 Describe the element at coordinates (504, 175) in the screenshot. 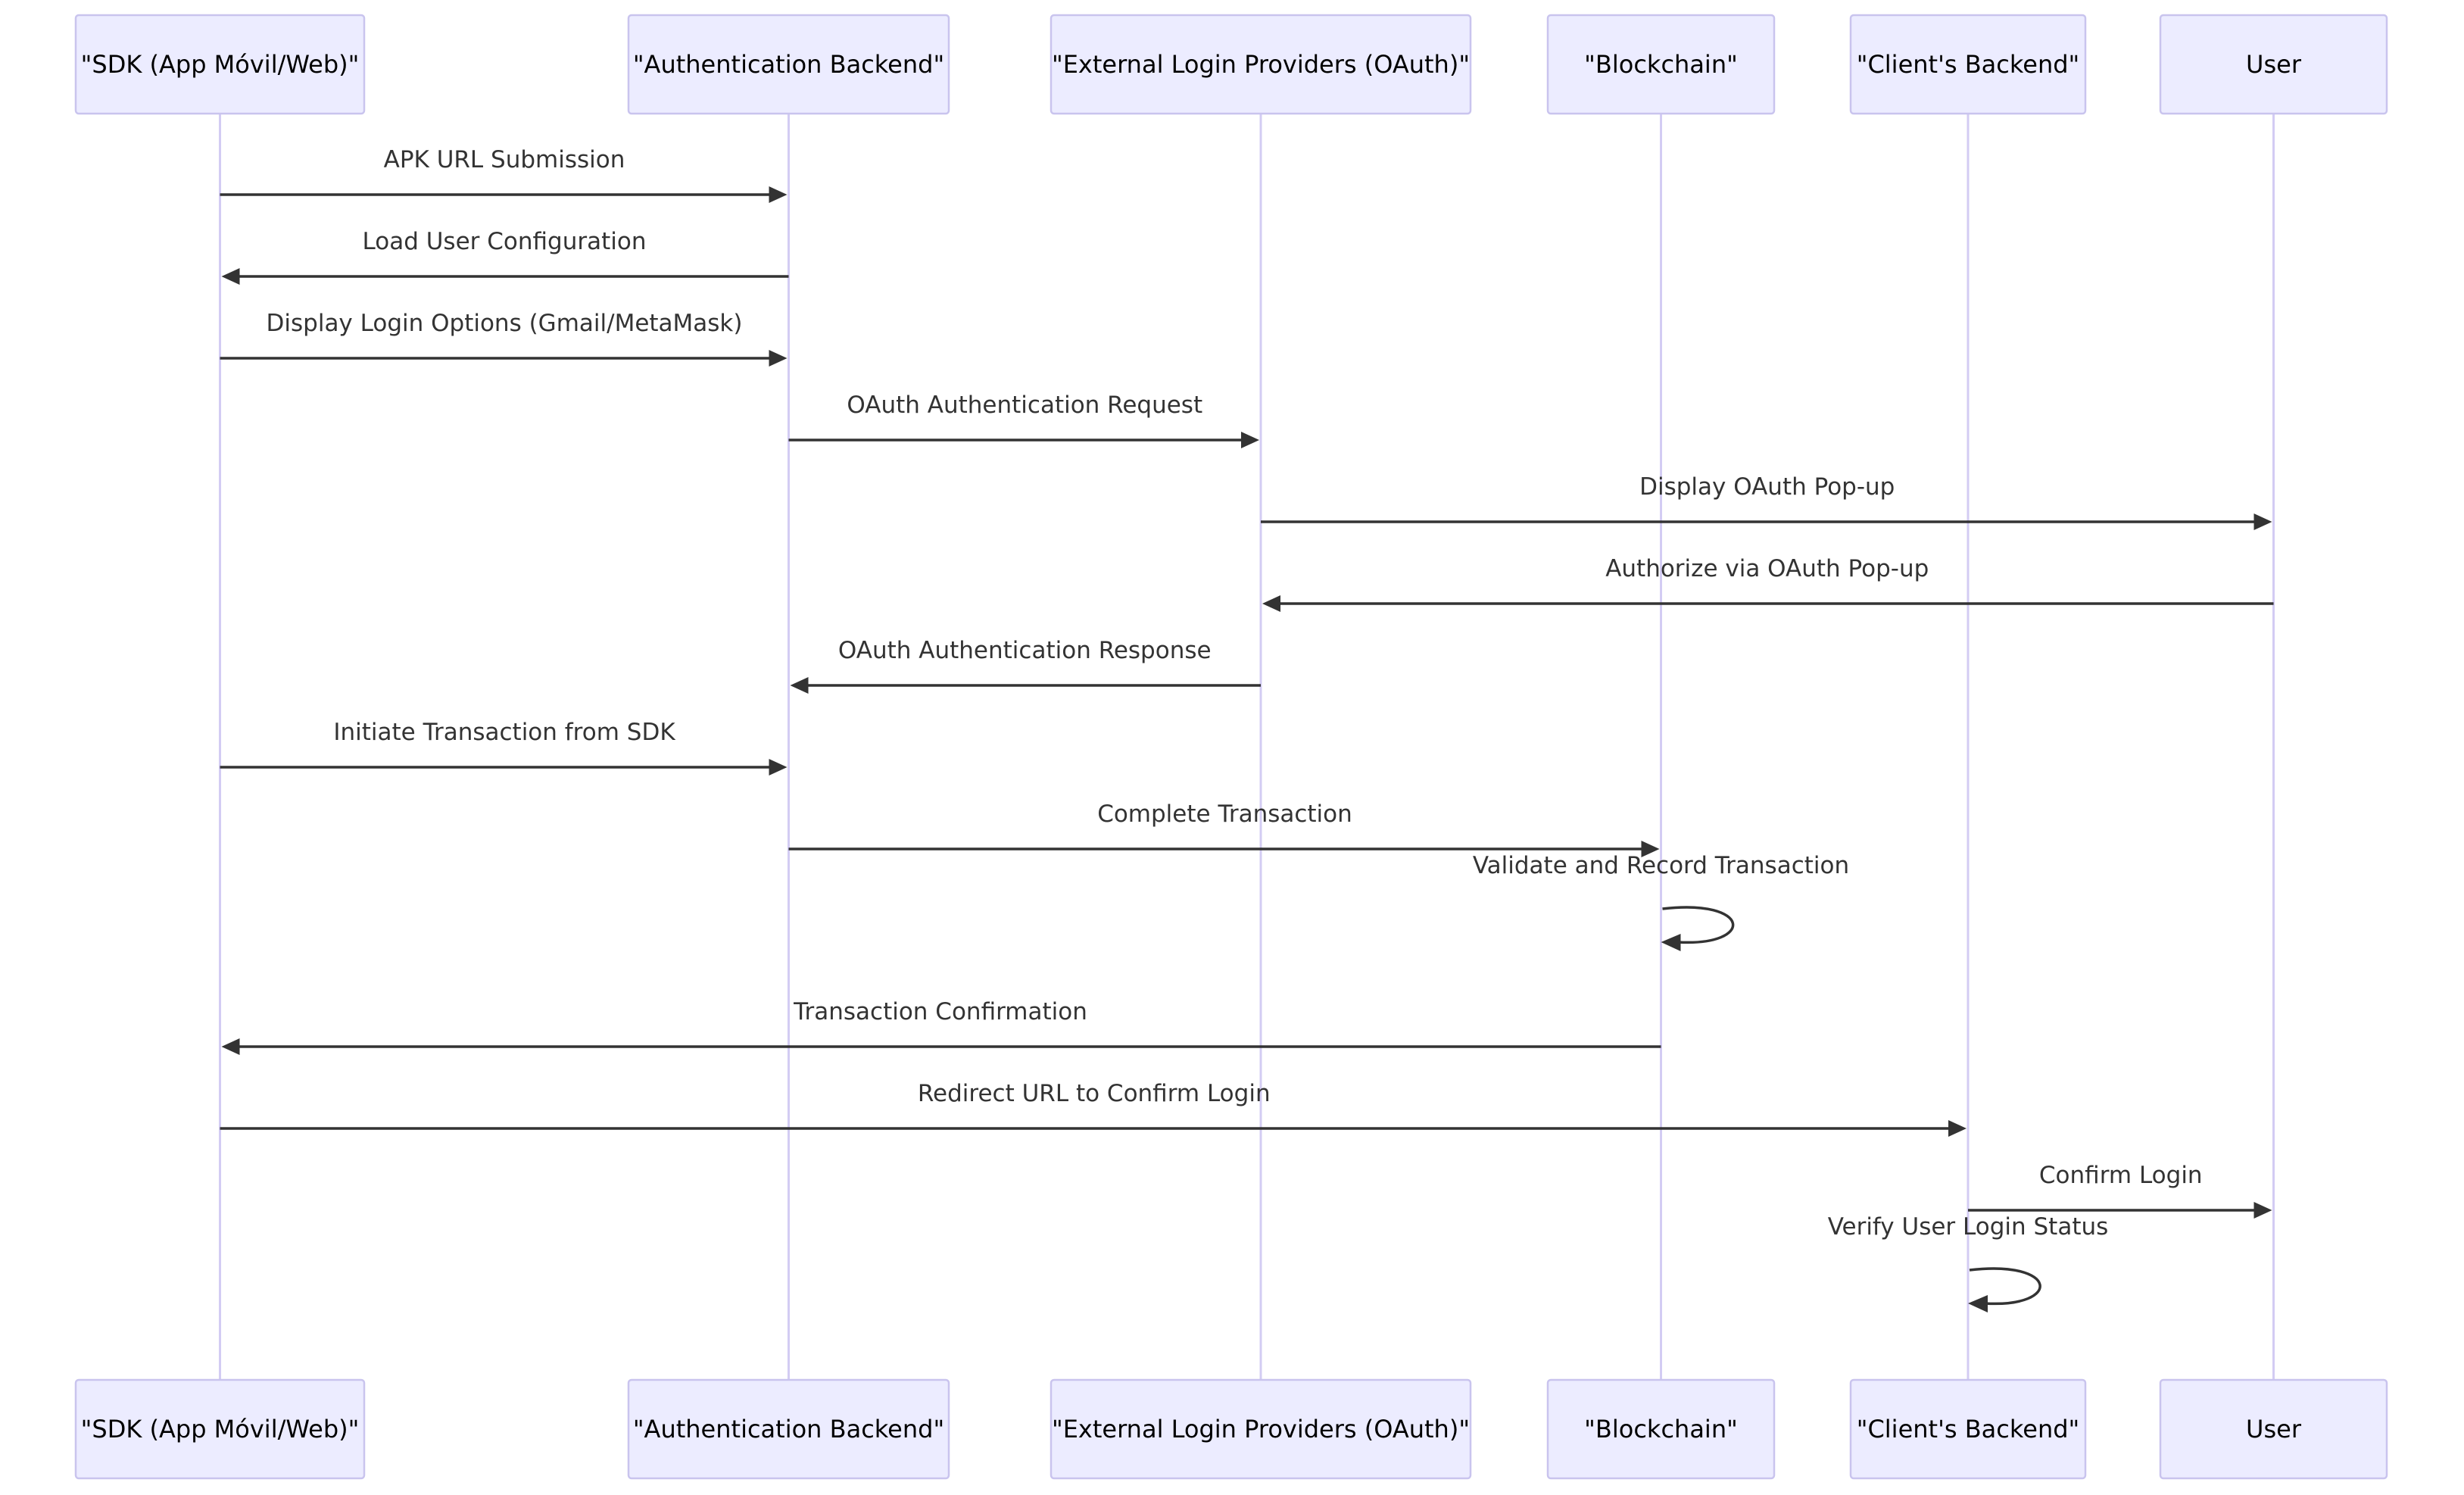

I see `message-1: APK URL Submission` at that location.